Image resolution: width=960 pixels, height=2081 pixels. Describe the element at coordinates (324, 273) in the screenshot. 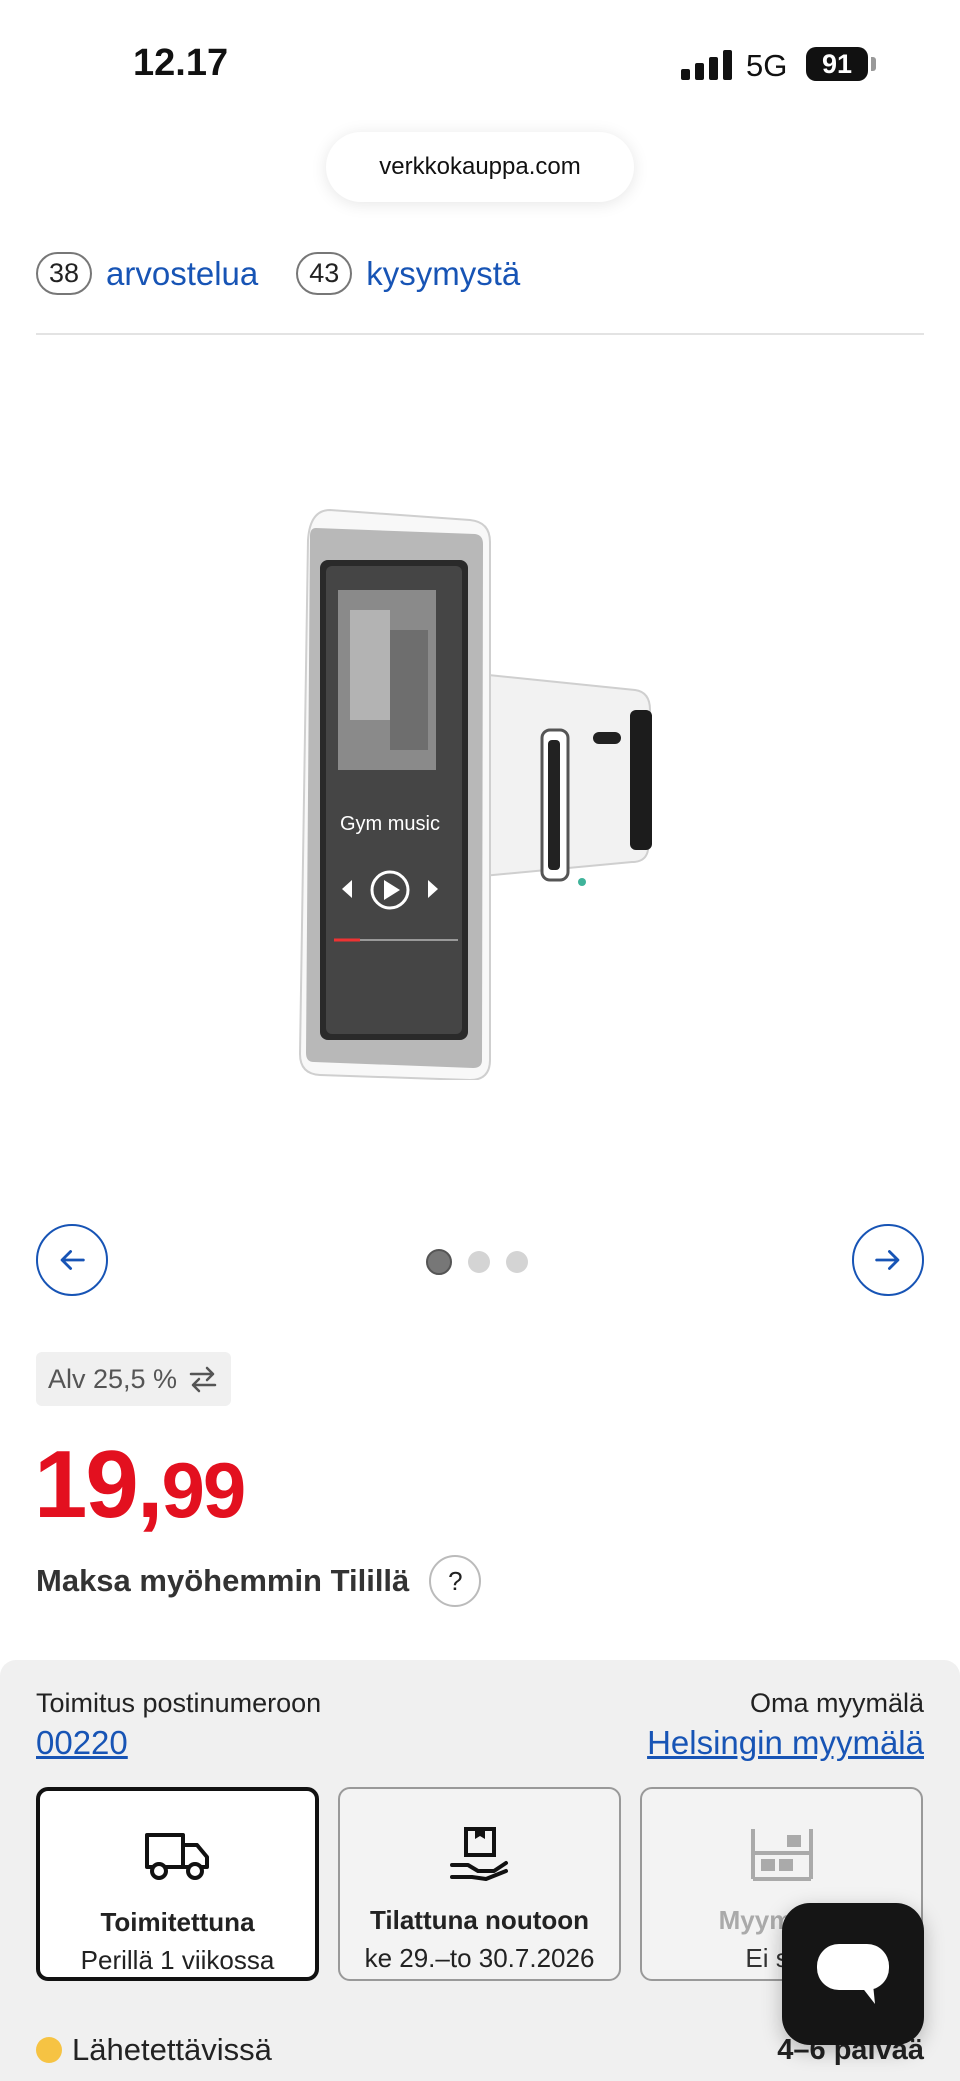

I see `question-count: 43` at that location.